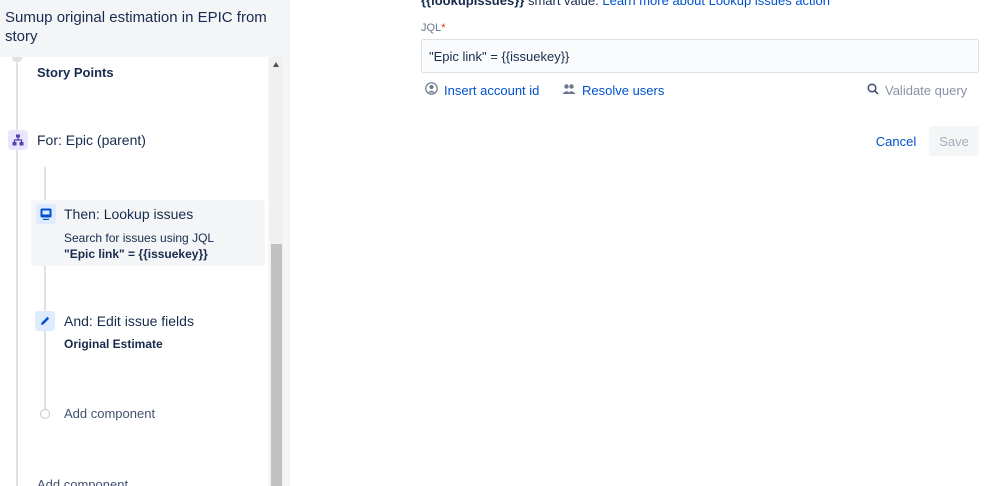 The height and width of the screenshot is (486, 998). Describe the element at coordinates (45, 414) in the screenshot. I see `add-component-dot-icon` at that location.